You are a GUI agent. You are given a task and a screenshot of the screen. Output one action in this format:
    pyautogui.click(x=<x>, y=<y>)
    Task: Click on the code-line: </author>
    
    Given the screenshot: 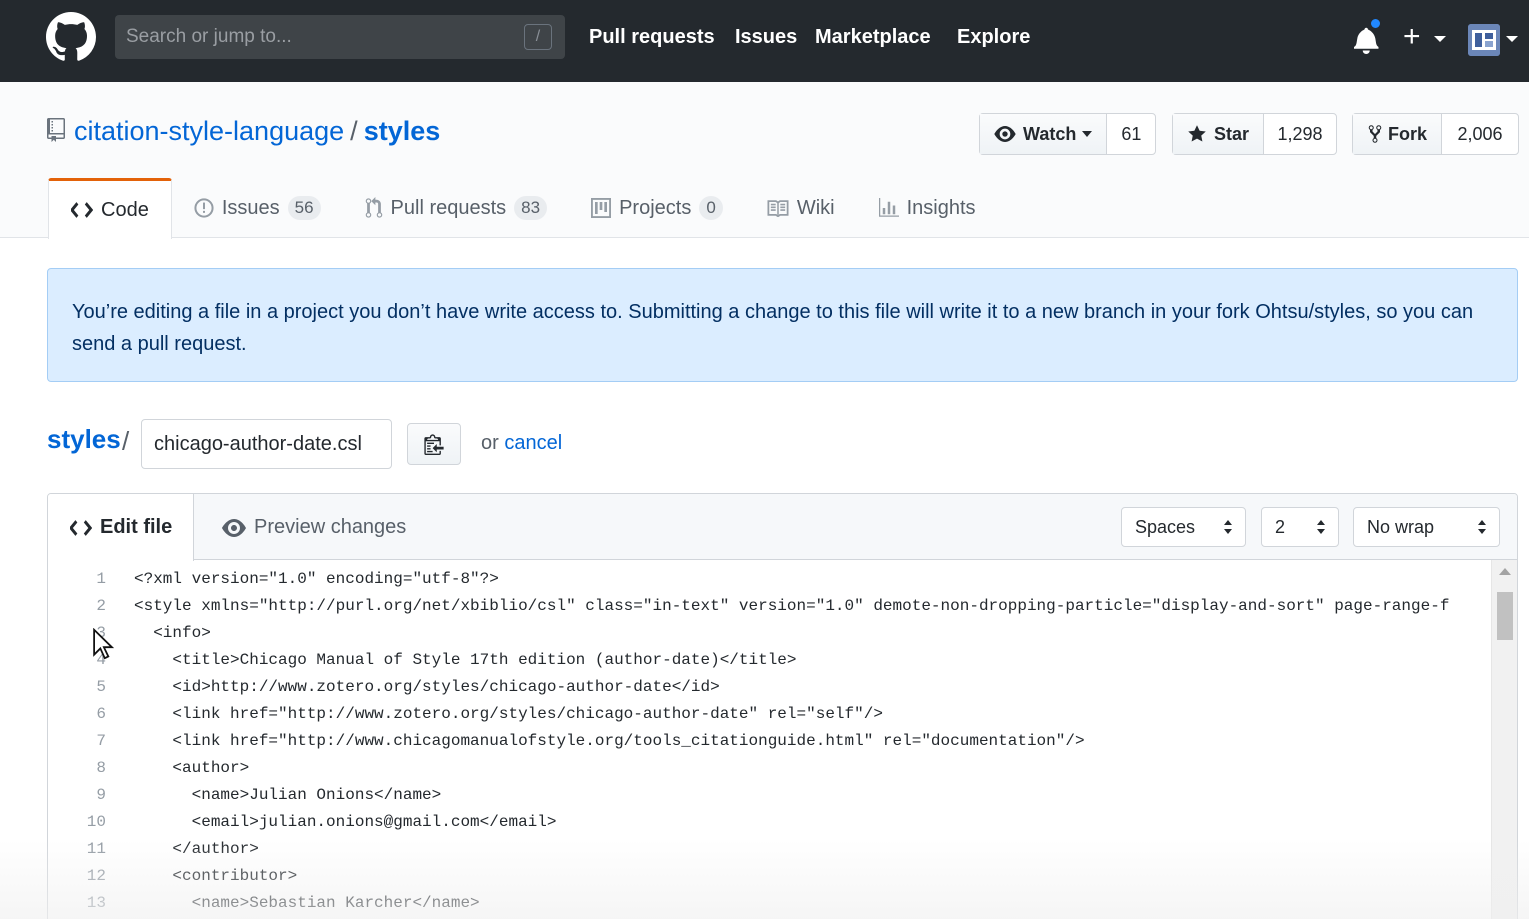 What is the action you would take?
    pyautogui.click(x=196, y=849)
    